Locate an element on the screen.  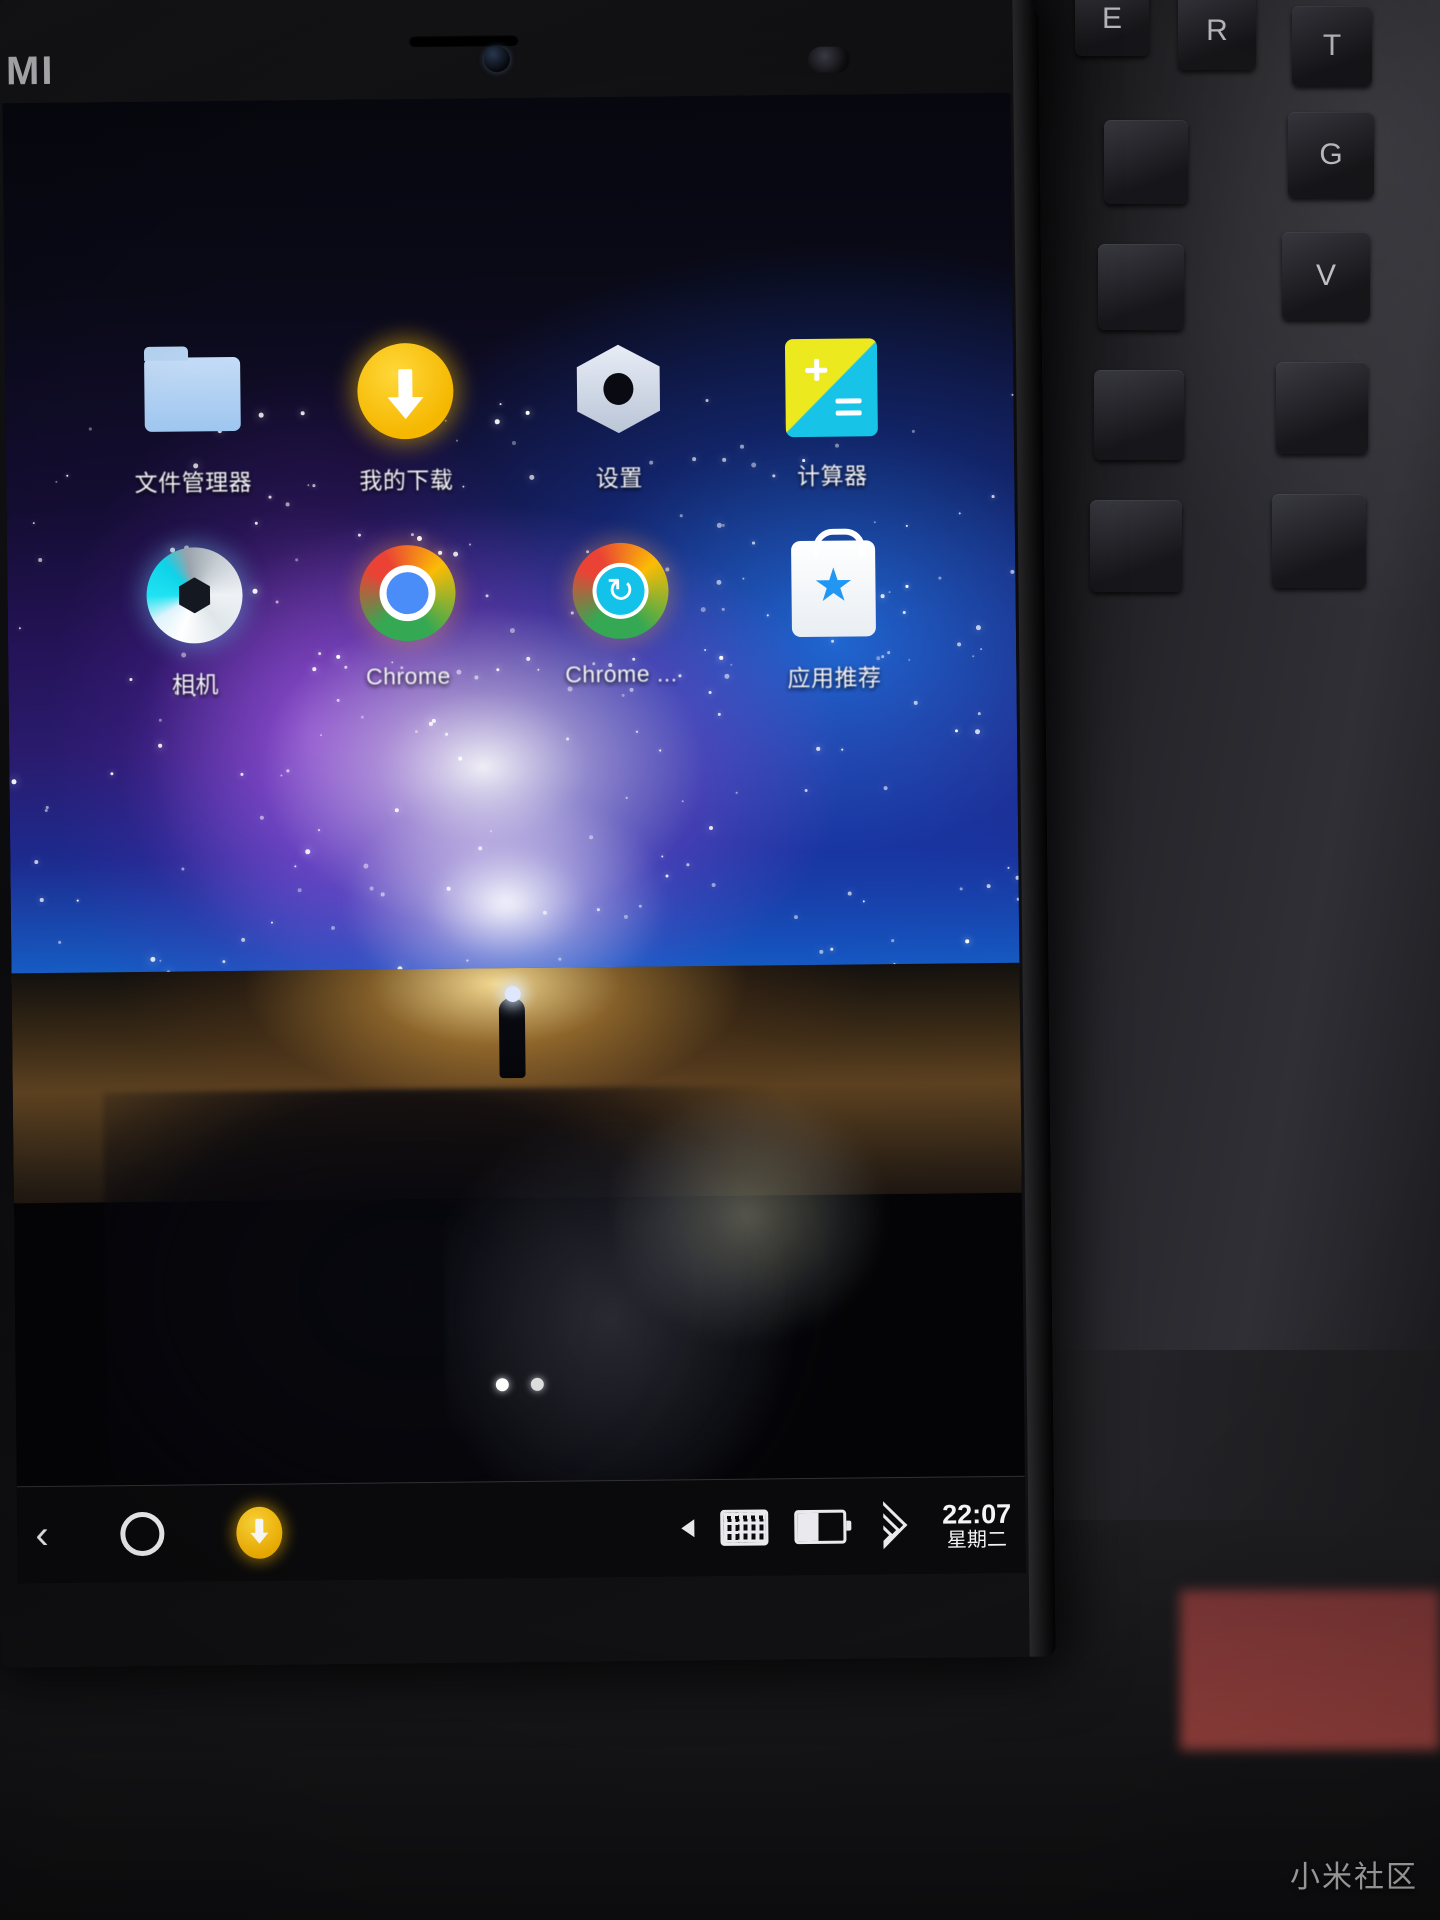
palmrest-accent is located at coordinates (1310, 1670).